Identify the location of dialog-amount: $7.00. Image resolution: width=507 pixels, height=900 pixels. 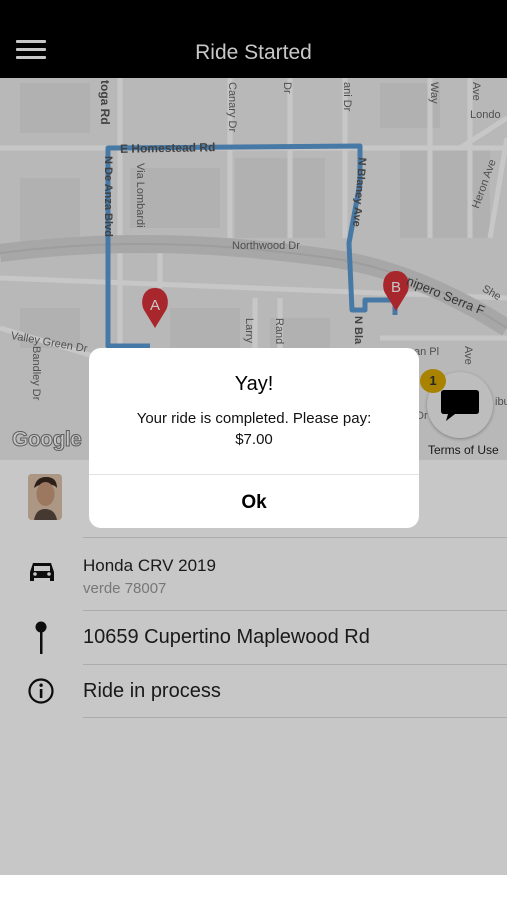
(254, 439).